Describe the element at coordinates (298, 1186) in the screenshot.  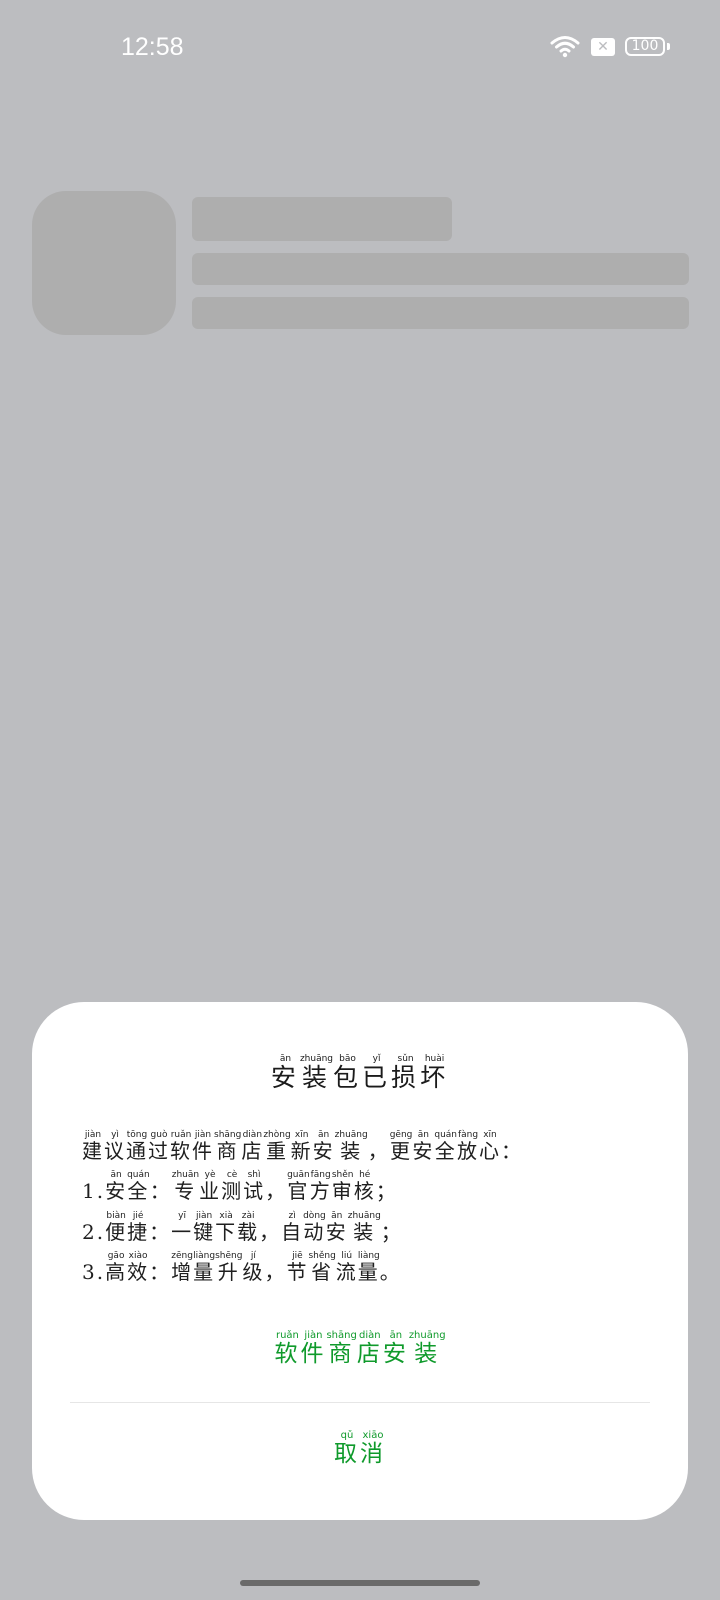
I see `pinyin-char: 官guān` at that location.